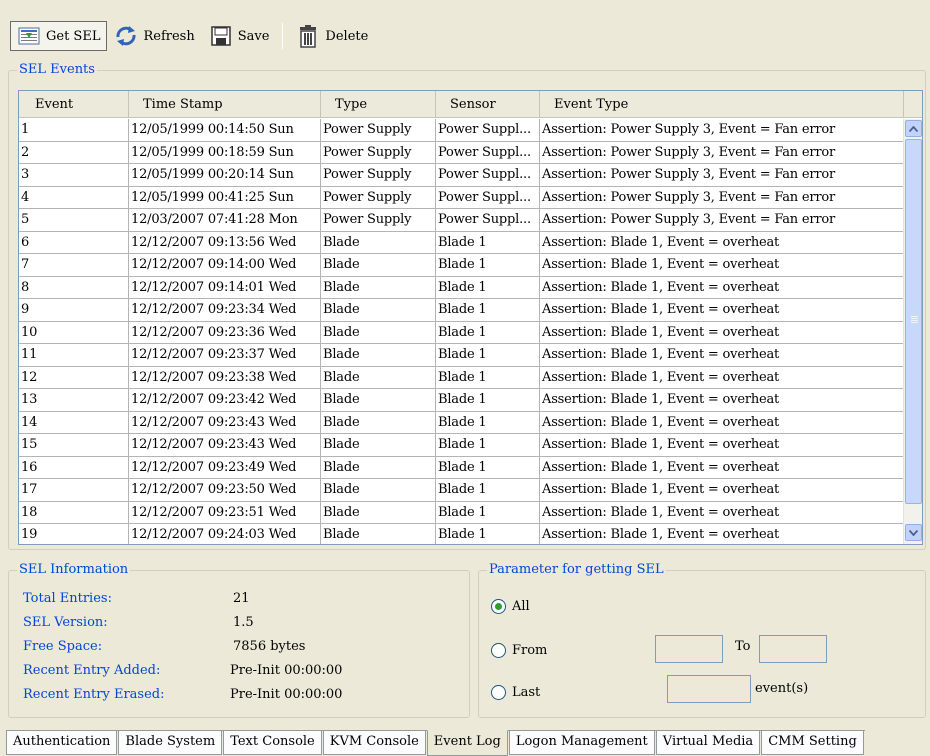  I want to click on from-input, so click(689, 649).